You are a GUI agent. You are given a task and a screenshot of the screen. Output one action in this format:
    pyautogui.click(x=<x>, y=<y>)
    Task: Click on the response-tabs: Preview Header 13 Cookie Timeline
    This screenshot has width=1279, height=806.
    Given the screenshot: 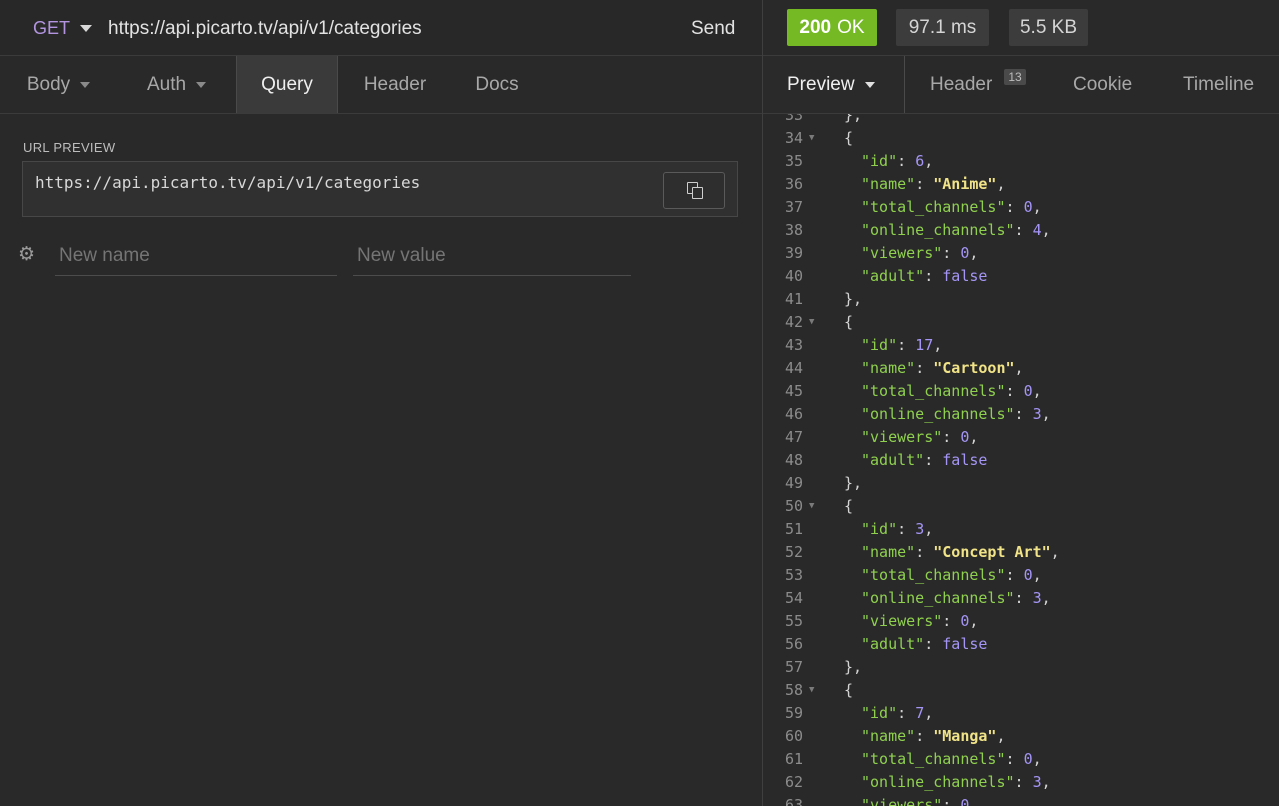 What is the action you would take?
    pyautogui.click(x=1021, y=85)
    